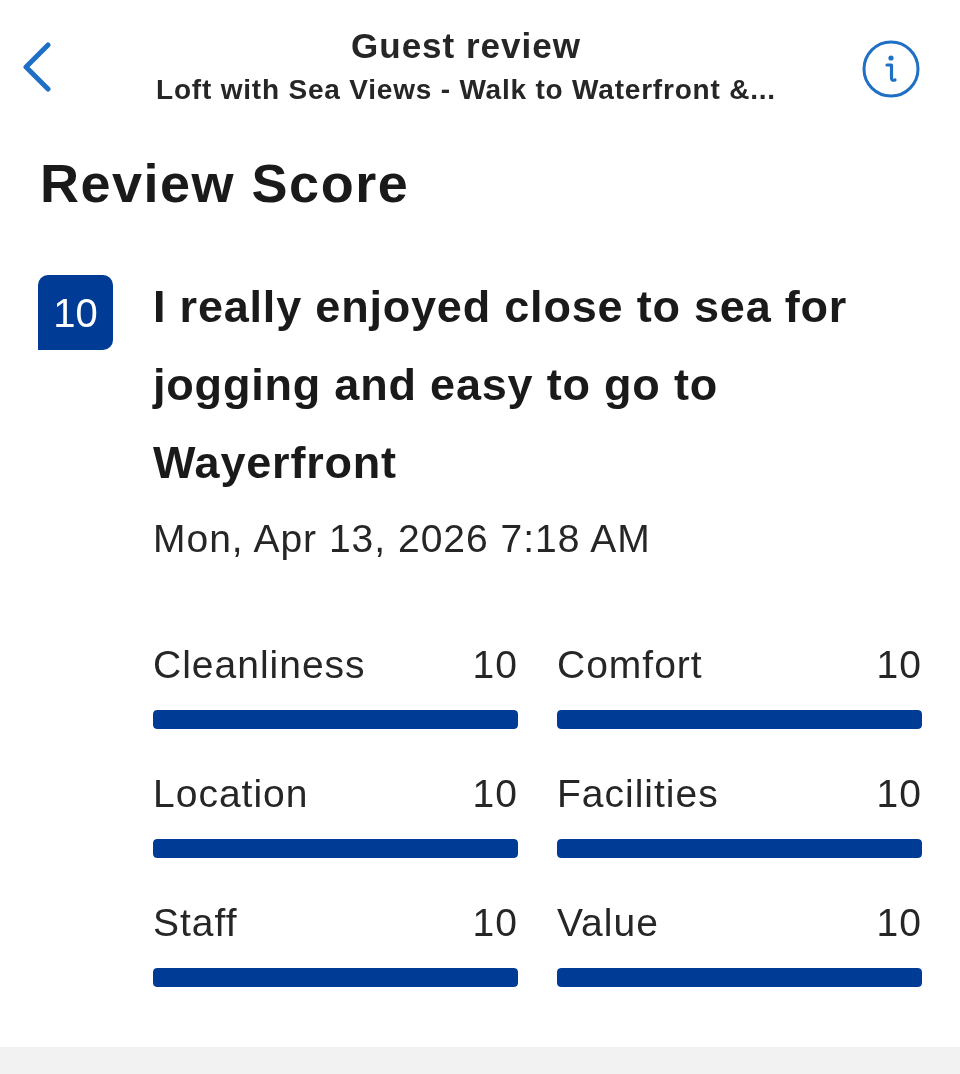  What do you see at coordinates (402, 539) in the screenshot?
I see `review-date: Mon, Apr 13, 2026 7:18 AM` at bounding box center [402, 539].